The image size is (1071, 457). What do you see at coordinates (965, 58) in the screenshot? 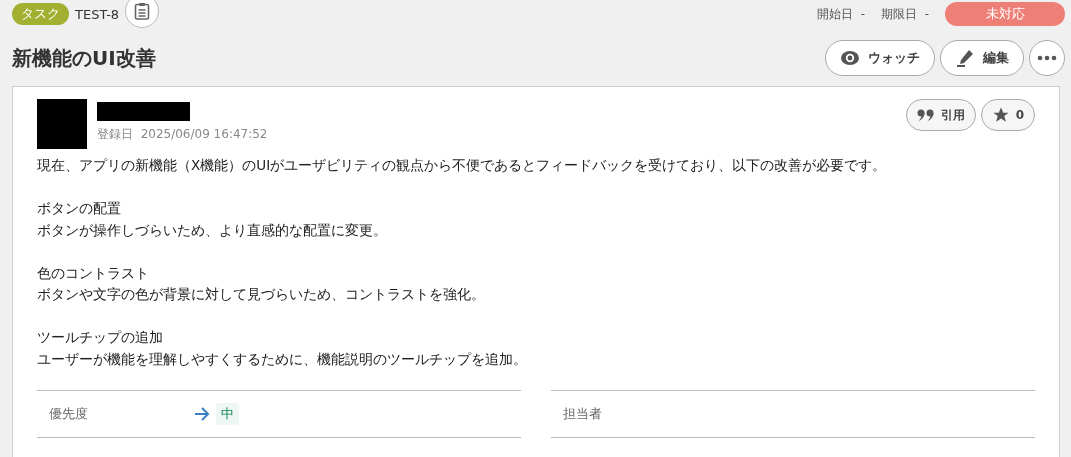
I see `pencil-icon` at bounding box center [965, 58].